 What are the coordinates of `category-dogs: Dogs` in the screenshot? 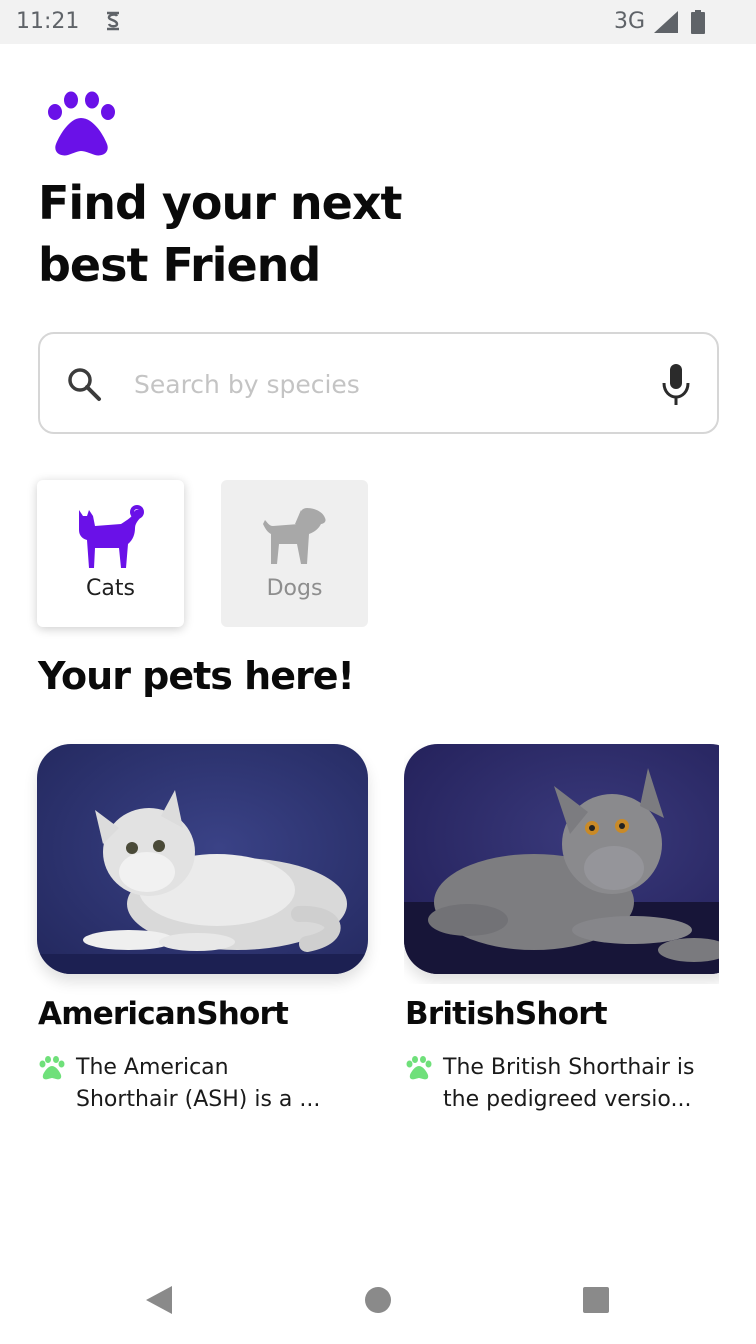 It's located at (294, 553).